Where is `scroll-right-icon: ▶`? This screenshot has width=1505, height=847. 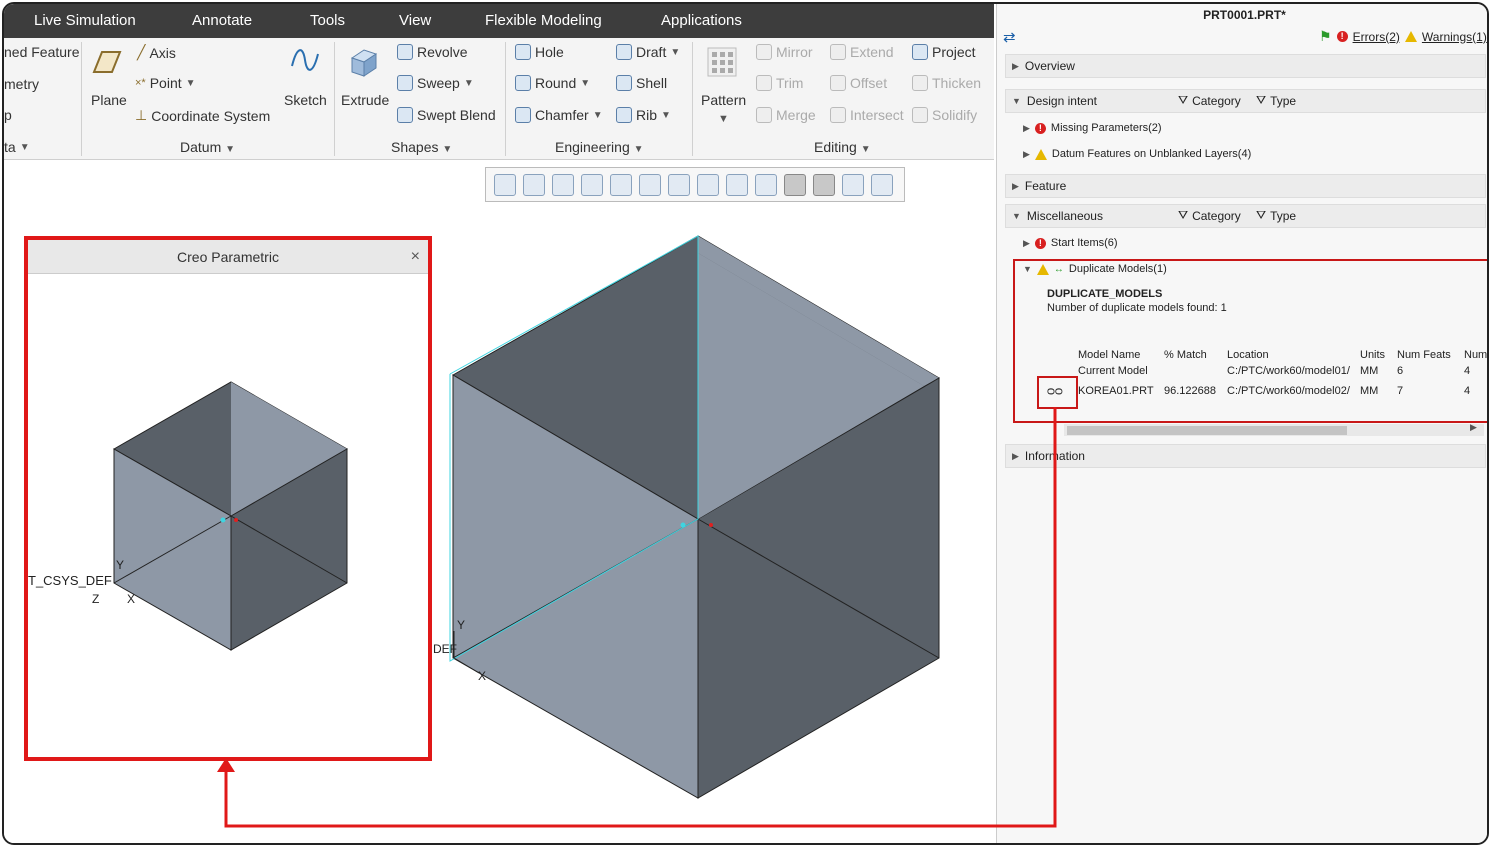 scroll-right-icon: ▶ is located at coordinates (1473, 427).